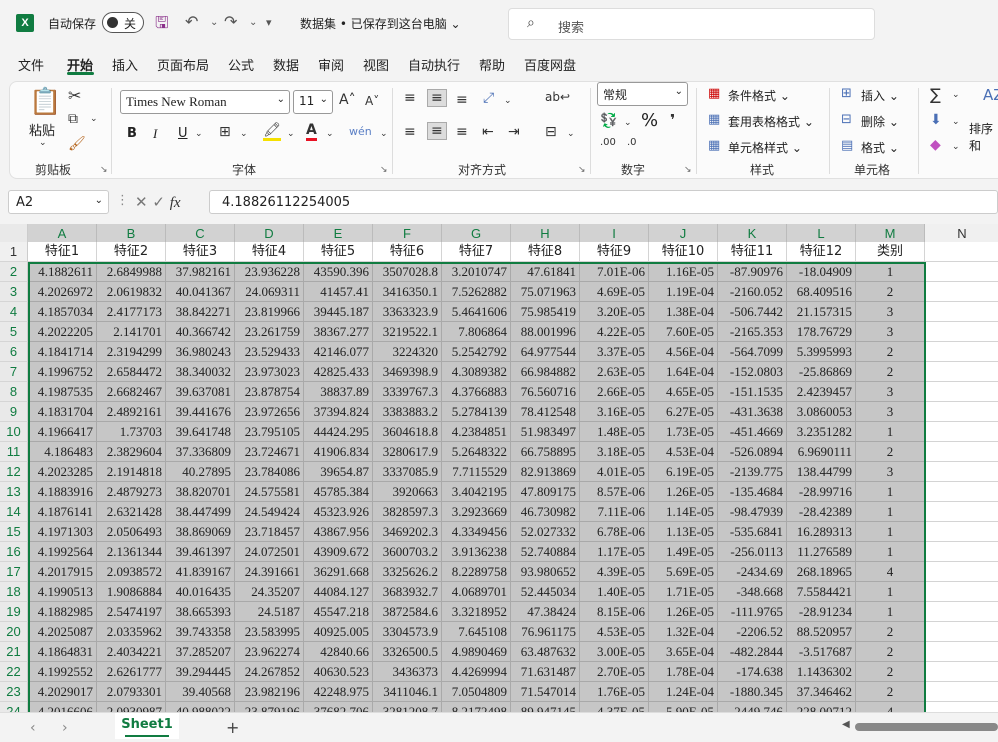 This screenshot has height=742, width=998. Describe the element at coordinates (269, 572) in the screenshot. I see `data-cell: 24.391661` at that location.